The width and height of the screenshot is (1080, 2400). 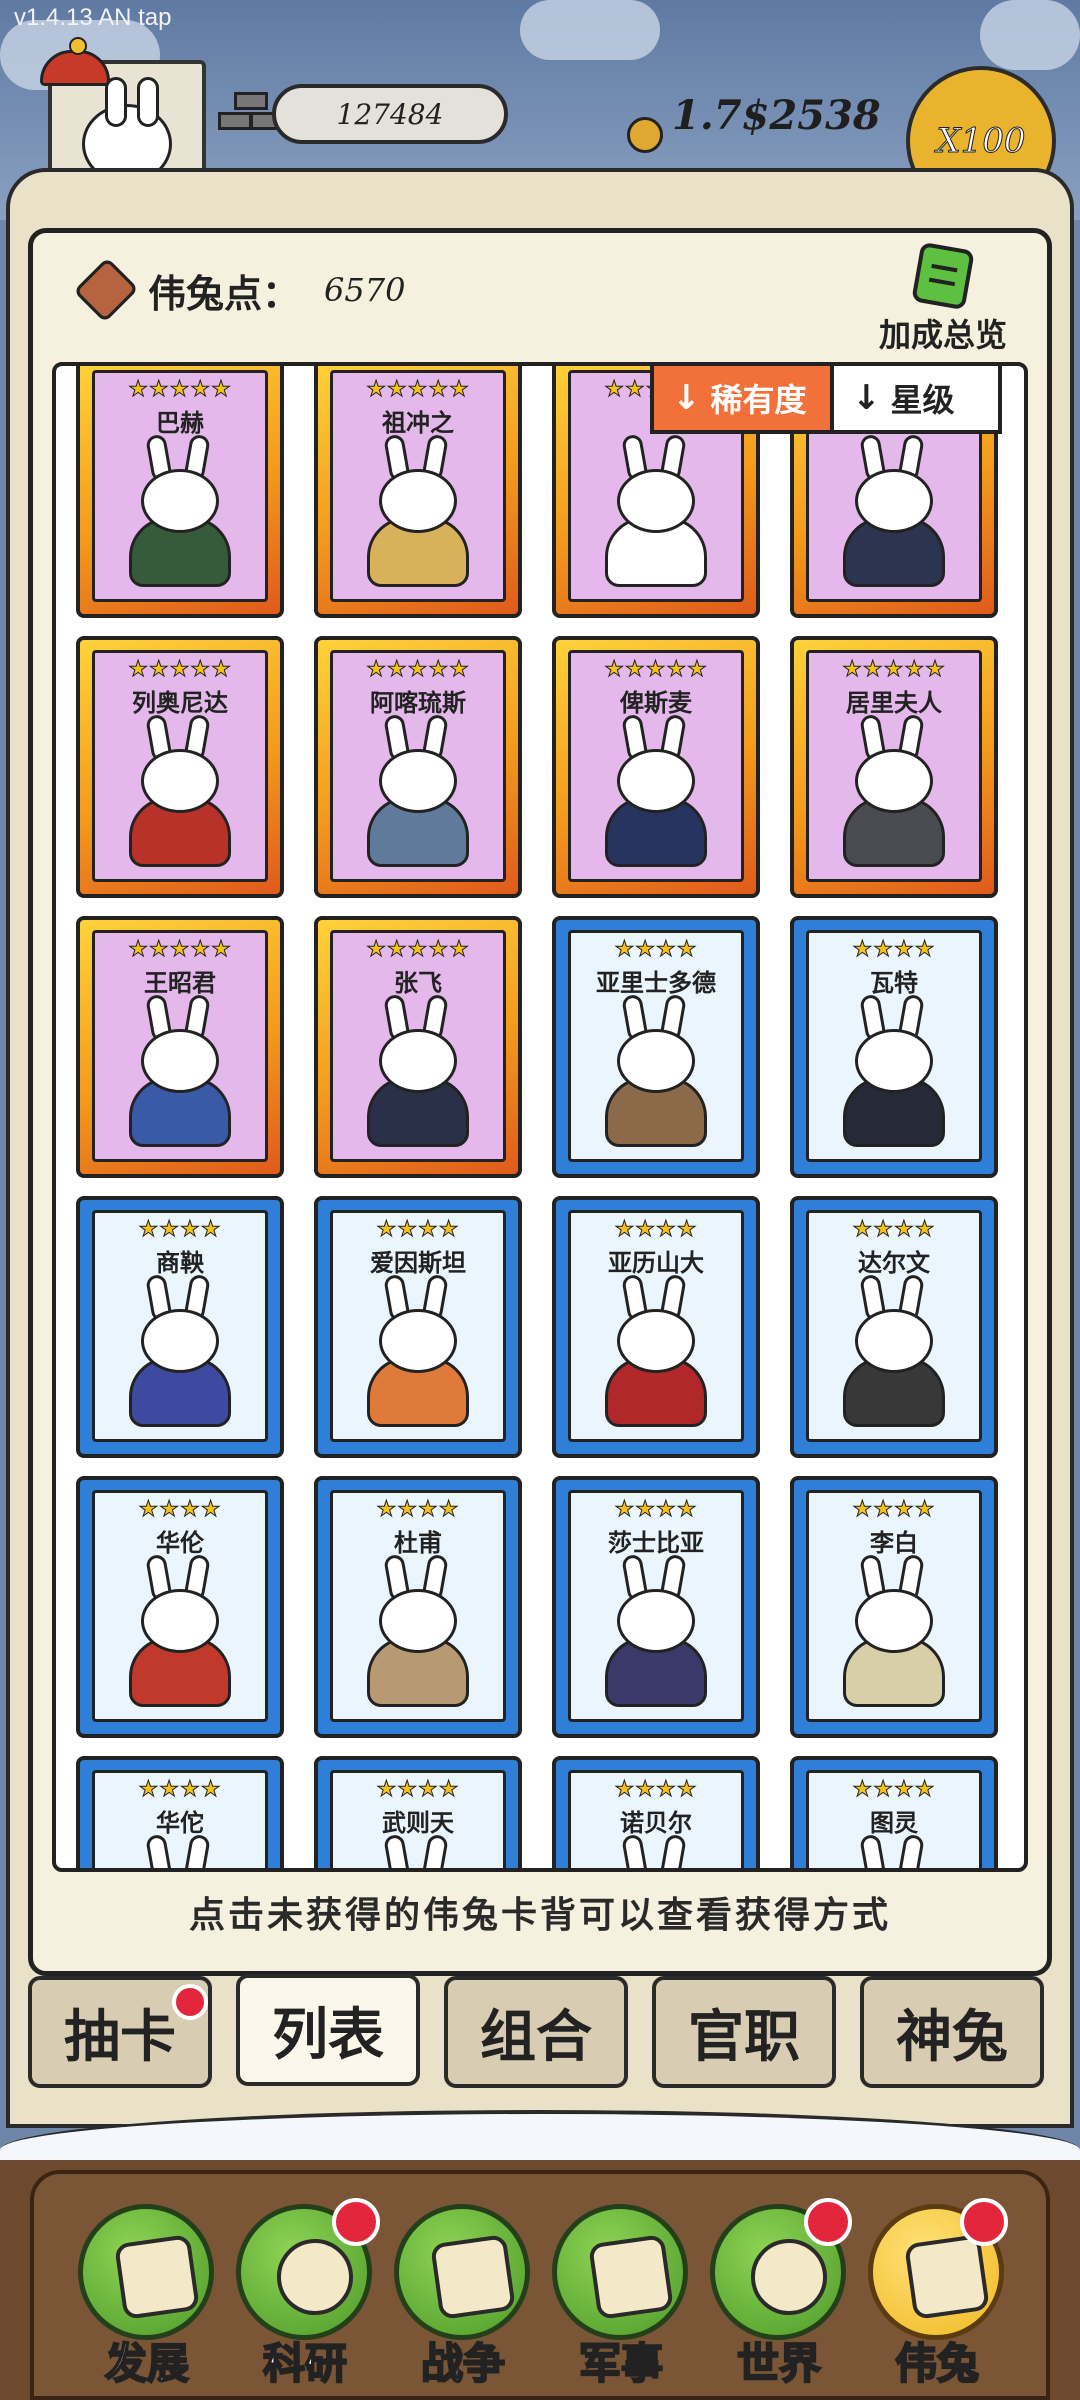 I want to click on hero-card: ★★★★★ 巴赫, so click(x=180, y=492).